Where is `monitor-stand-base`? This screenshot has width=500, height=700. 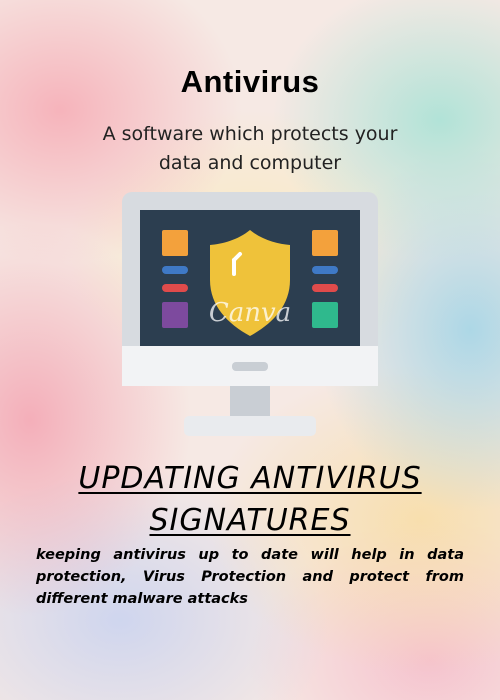 monitor-stand-base is located at coordinates (250, 426).